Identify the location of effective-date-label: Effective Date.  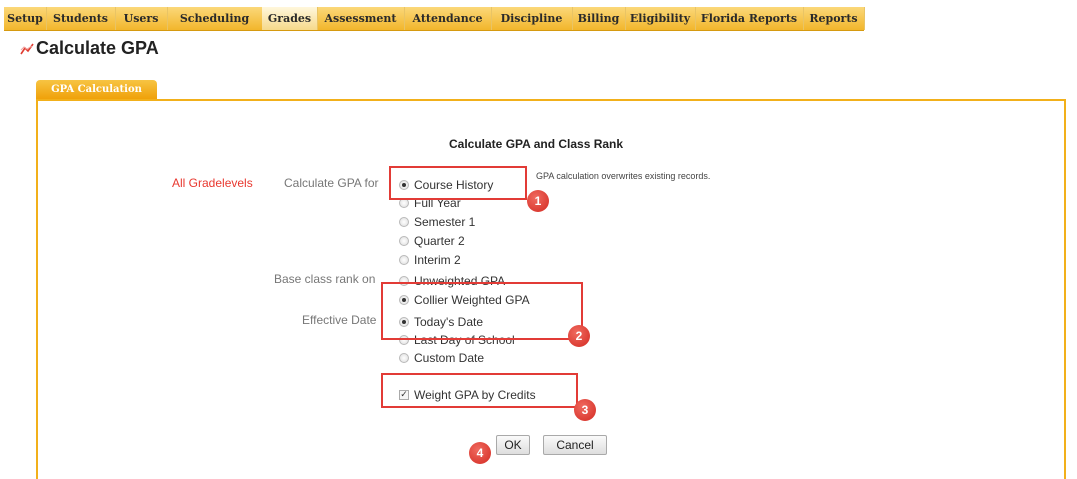
(339, 320).